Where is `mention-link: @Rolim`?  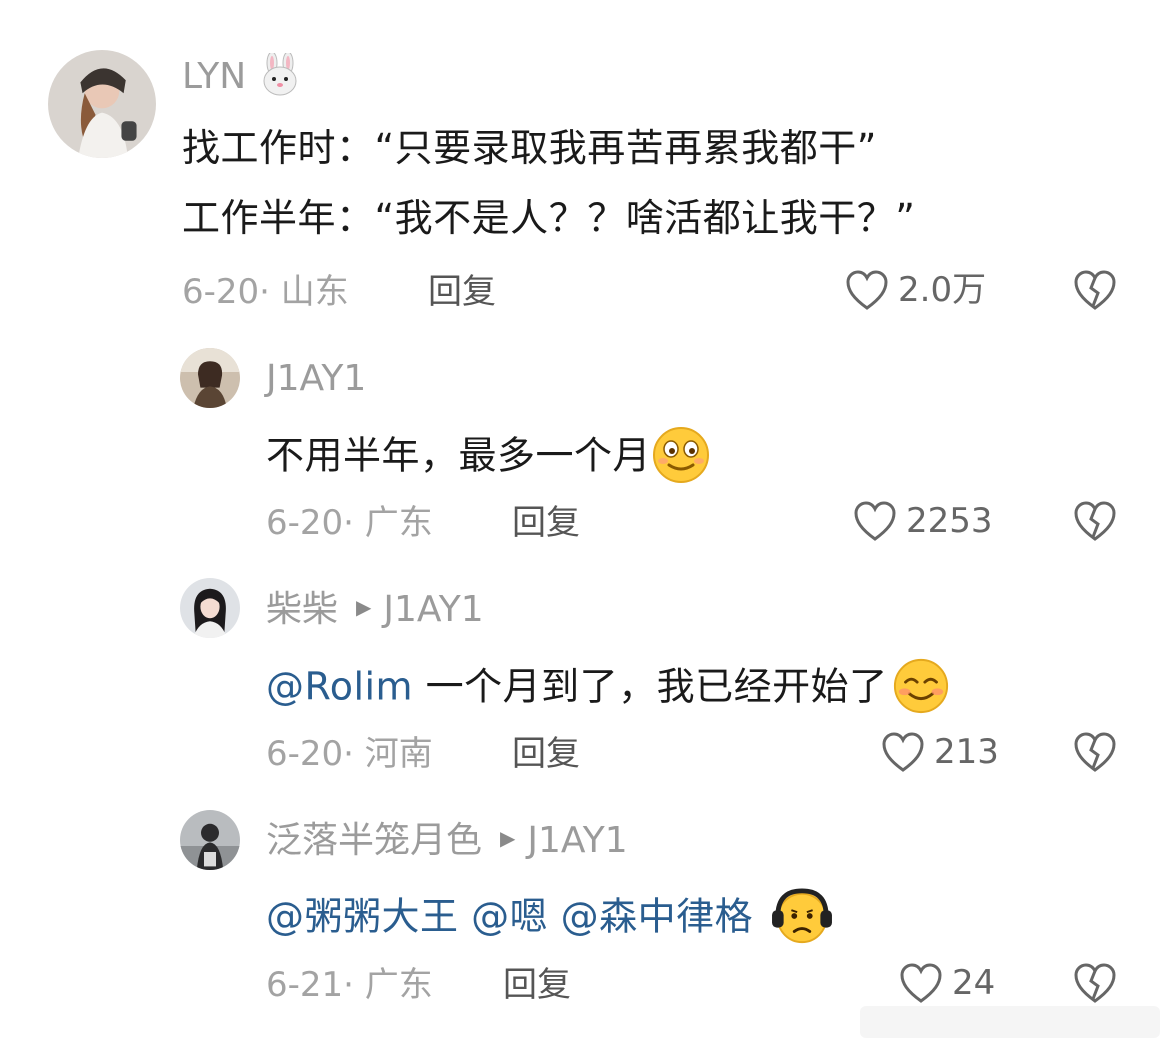
mention-link: @Rolim is located at coordinates (339, 687).